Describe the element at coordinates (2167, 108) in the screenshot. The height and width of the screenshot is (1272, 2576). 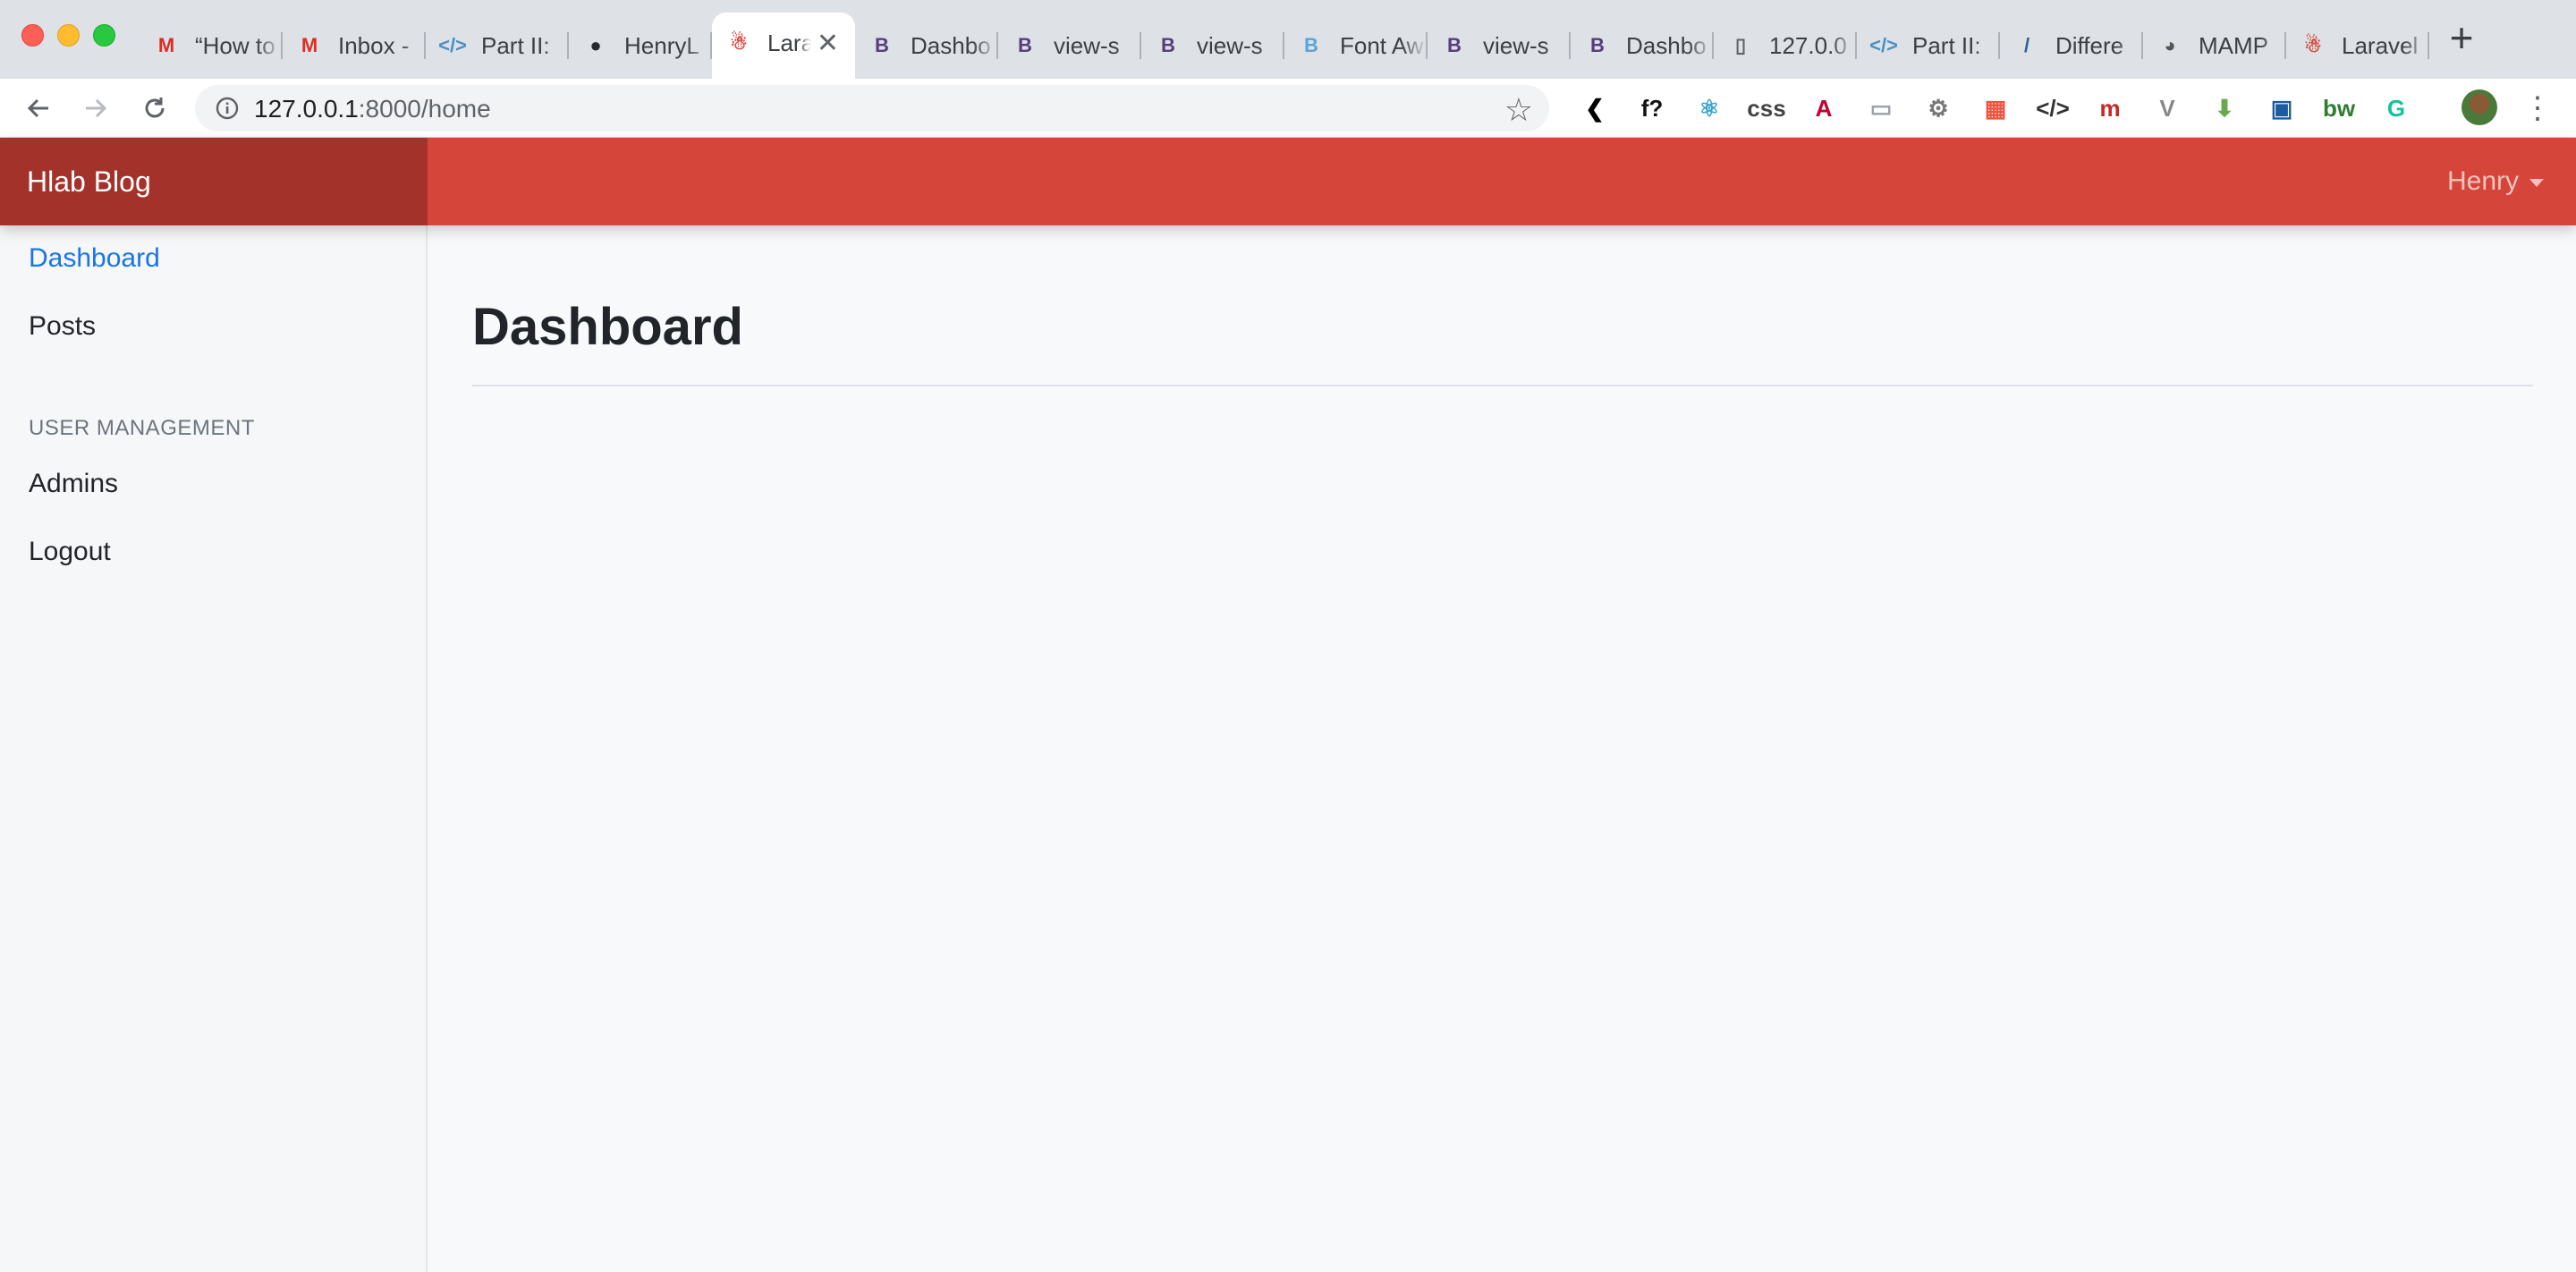
I see `vue-ext-icon: V` at that location.